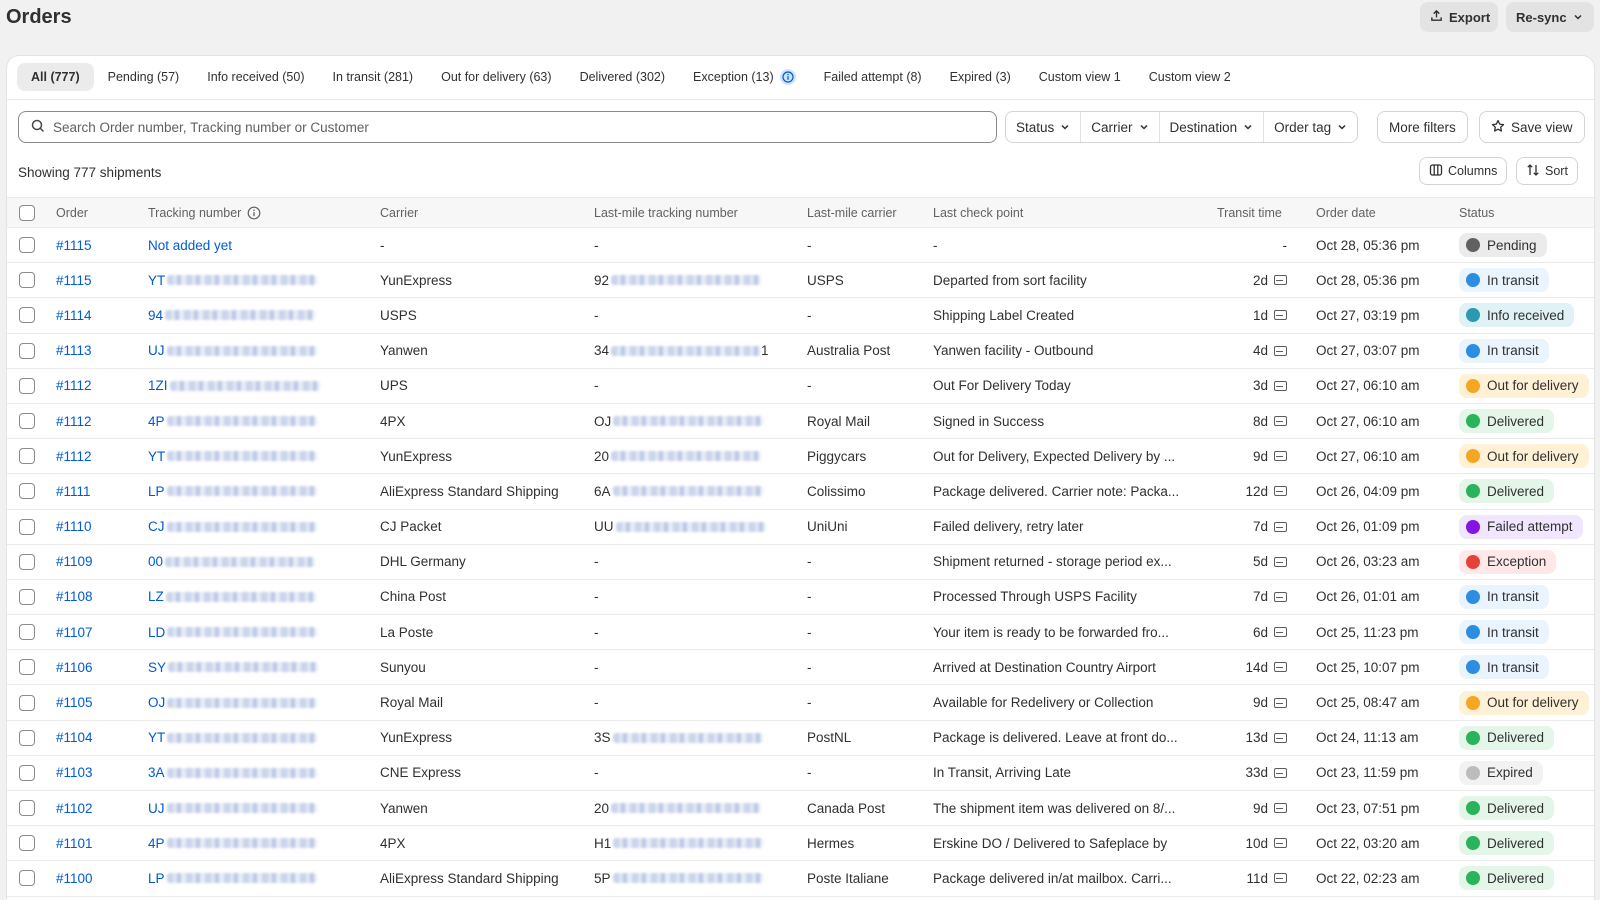  What do you see at coordinates (496, 77) in the screenshot?
I see `tab-4: Out for delivery (63)` at bounding box center [496, 77].